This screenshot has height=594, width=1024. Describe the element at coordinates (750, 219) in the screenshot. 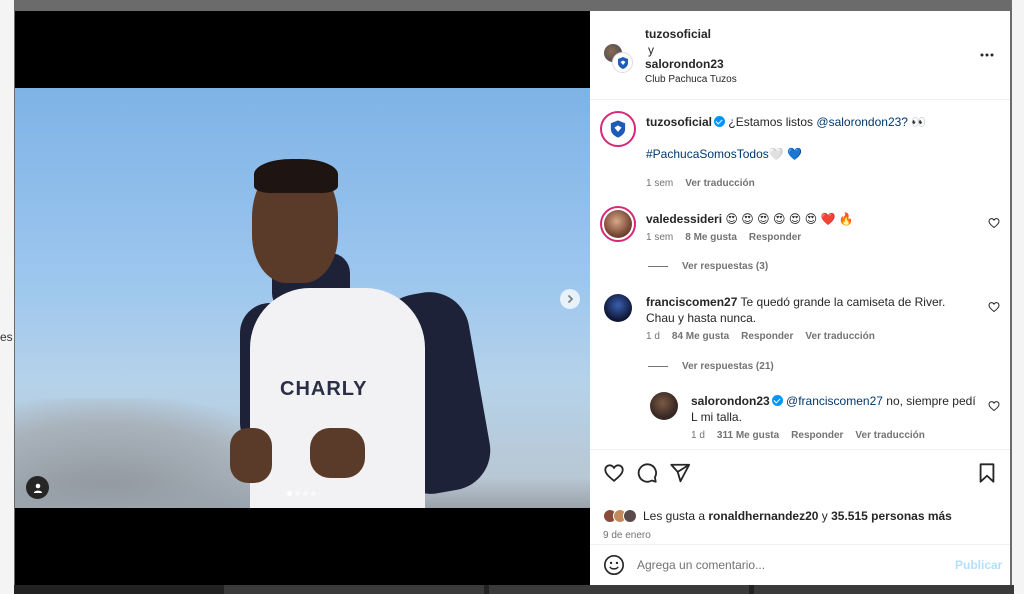

I see `comment-text: valedessideri 😍 😍 😍 😍 😍 😍 ❤️ 🔥` at that location.